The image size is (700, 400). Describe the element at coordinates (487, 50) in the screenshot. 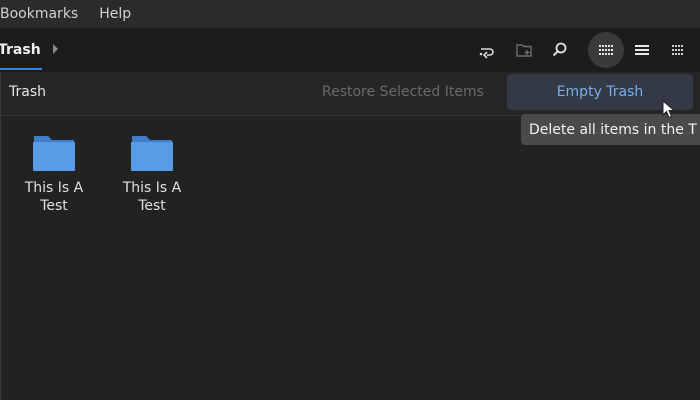

I see `history-icon` at that location.